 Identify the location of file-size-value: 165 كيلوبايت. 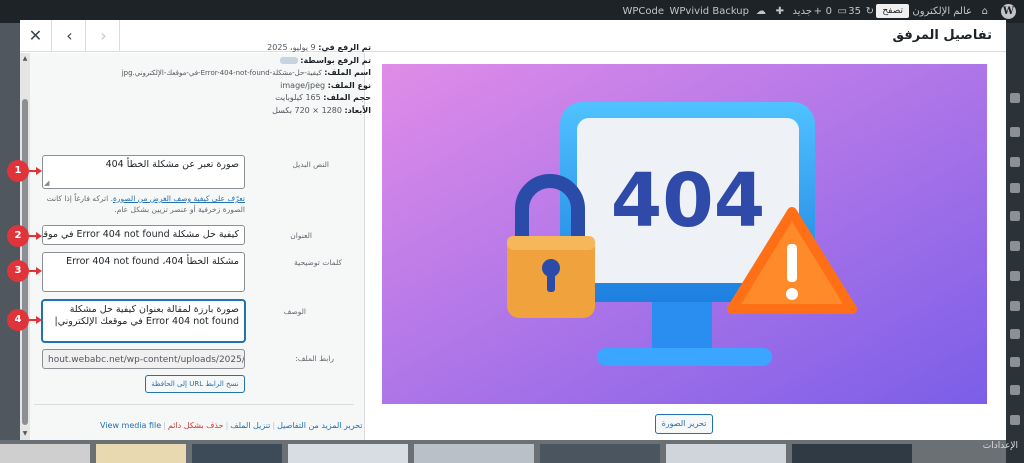
(298, 97).